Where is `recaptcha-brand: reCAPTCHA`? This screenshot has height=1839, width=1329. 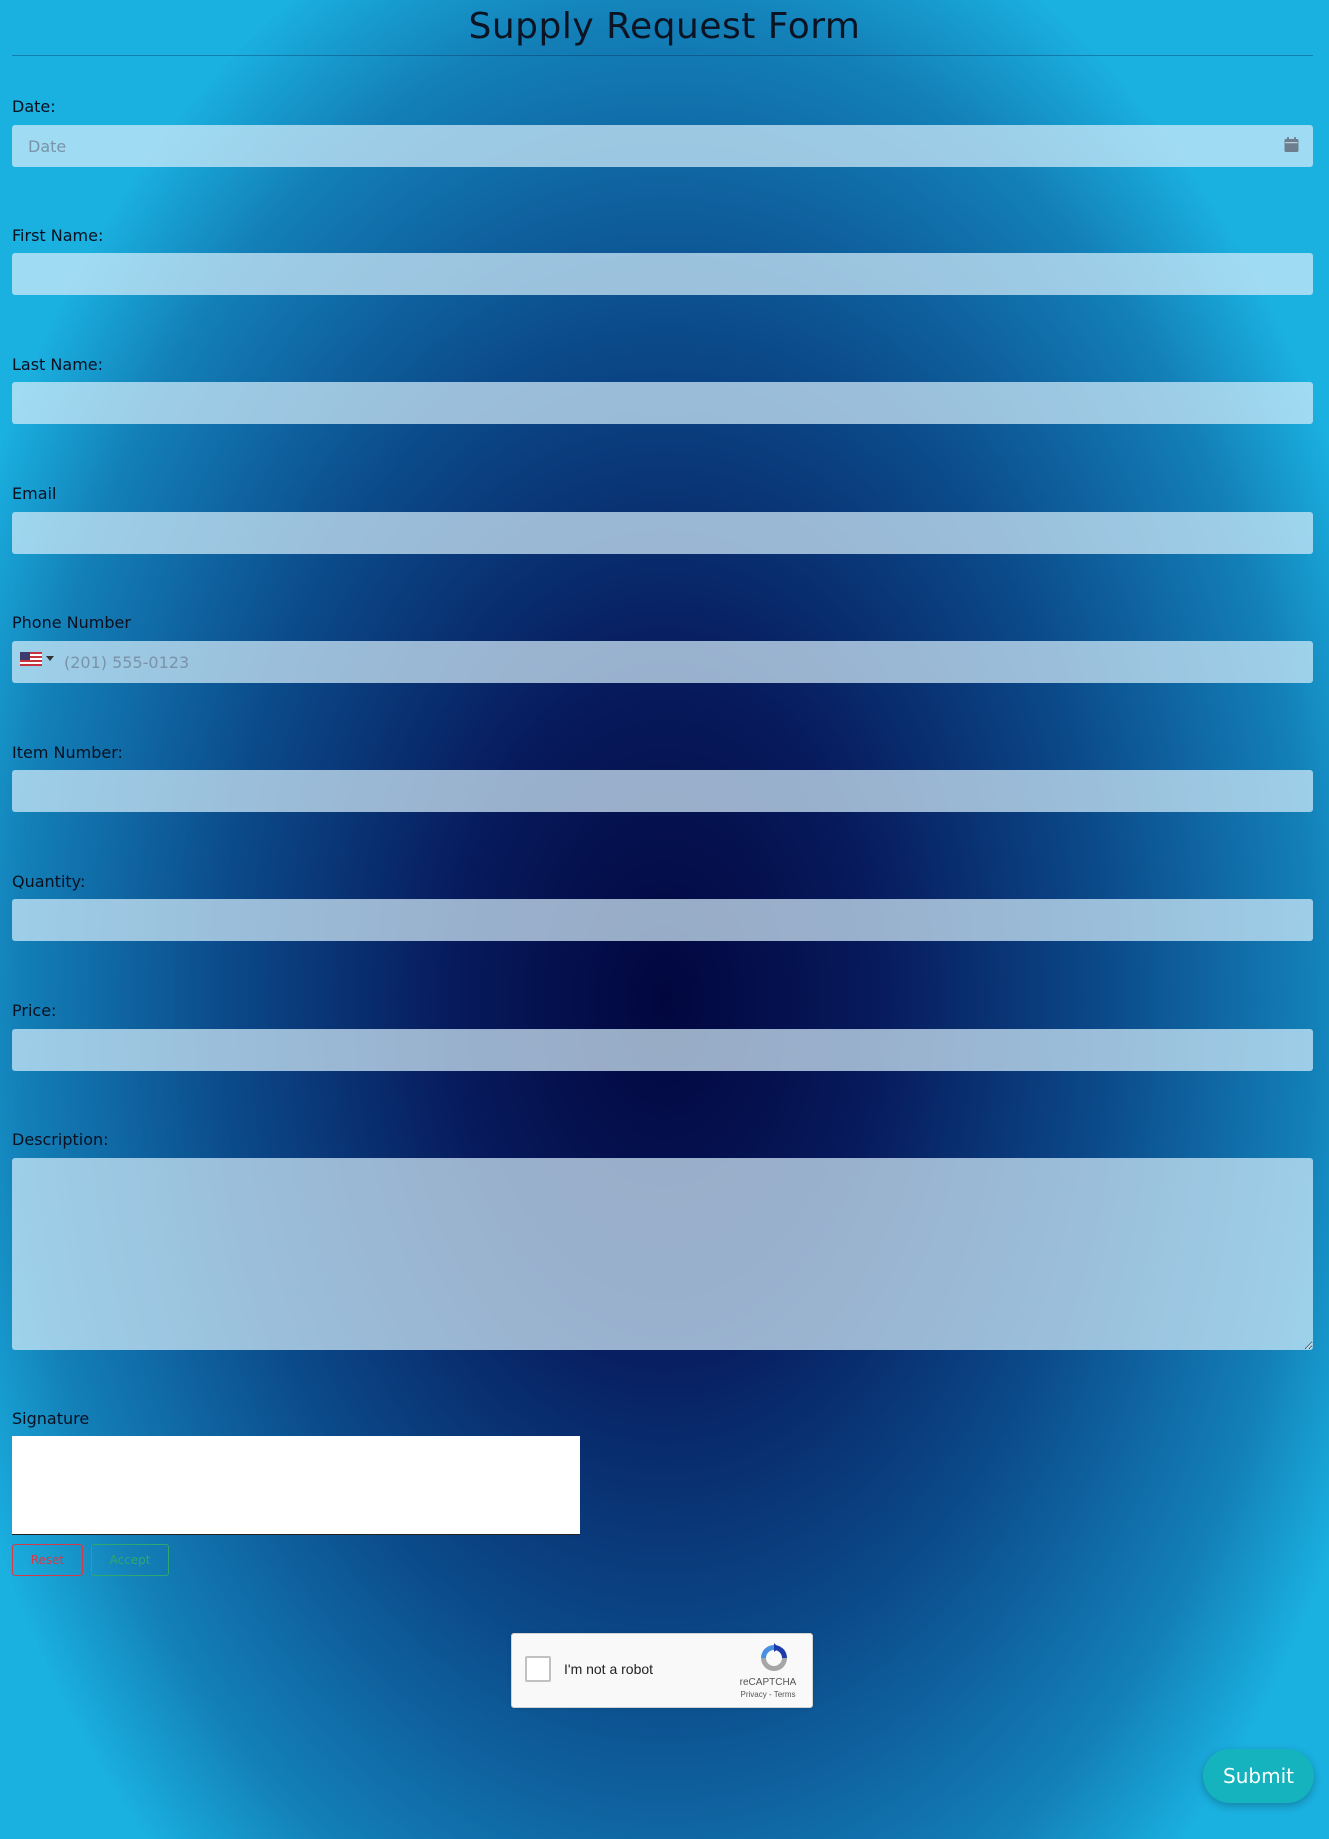
recaptcha-brand: reCAPTCHA is located at coordinates (768, 1682).